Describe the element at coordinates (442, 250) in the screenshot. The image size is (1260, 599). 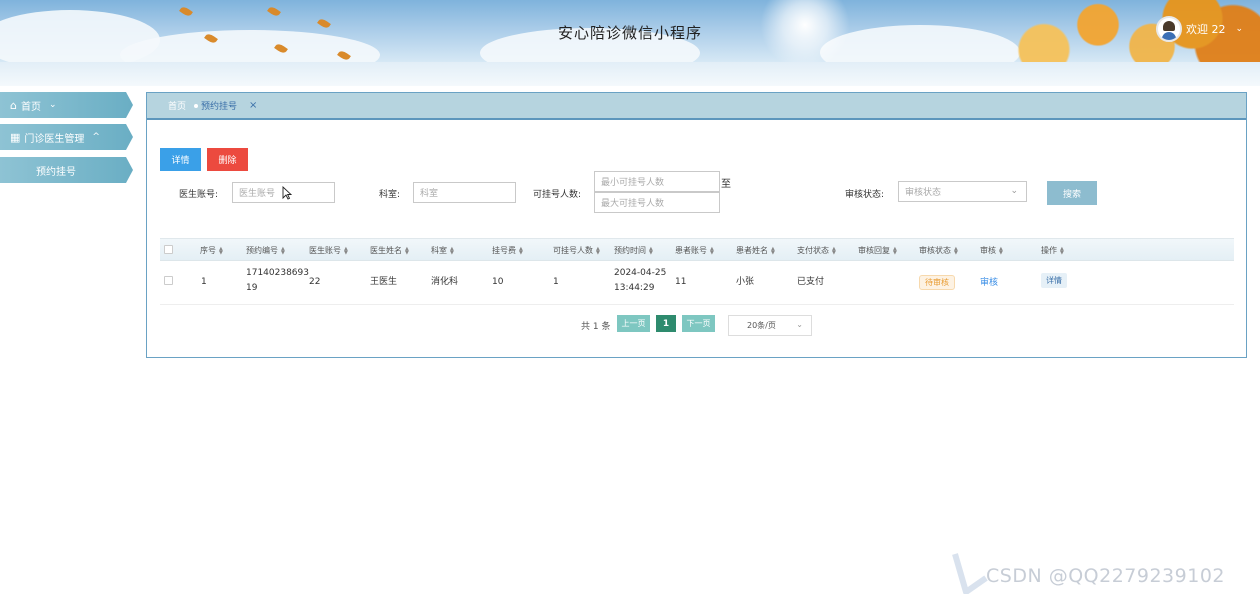
I see `column-header: 科室 ▲ ▼` at that location.